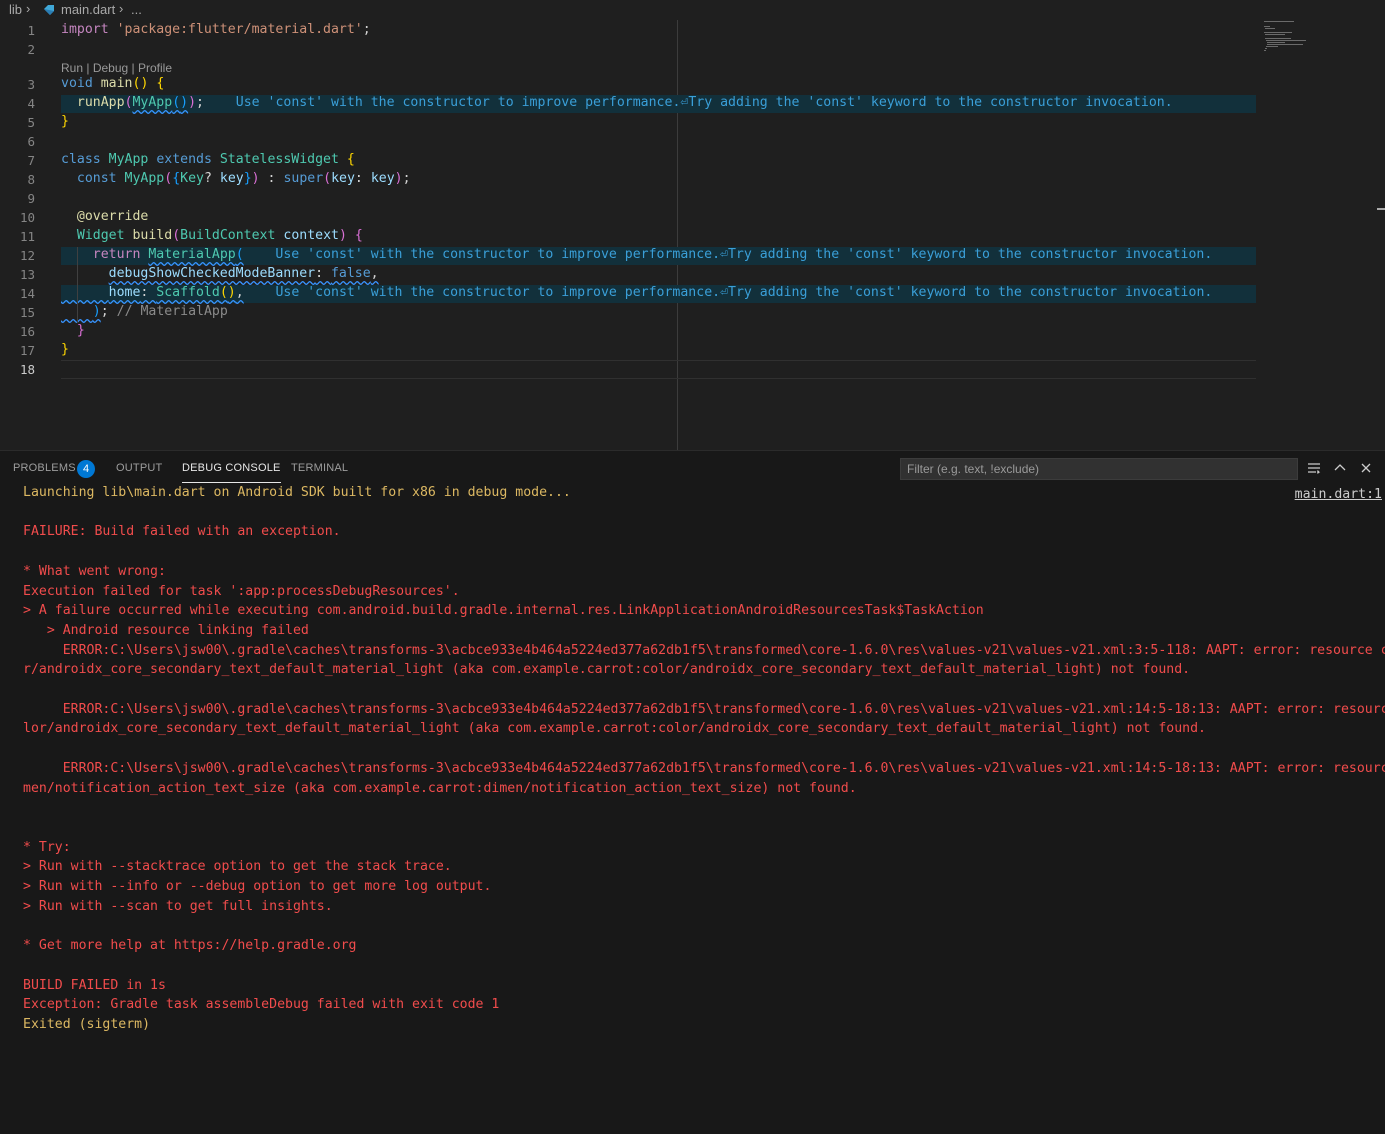  What do you see at coordinates (1338, 494) in the screenshot?
I see `source-location-link: main.dart:1` at bounding box center [1338, 494].